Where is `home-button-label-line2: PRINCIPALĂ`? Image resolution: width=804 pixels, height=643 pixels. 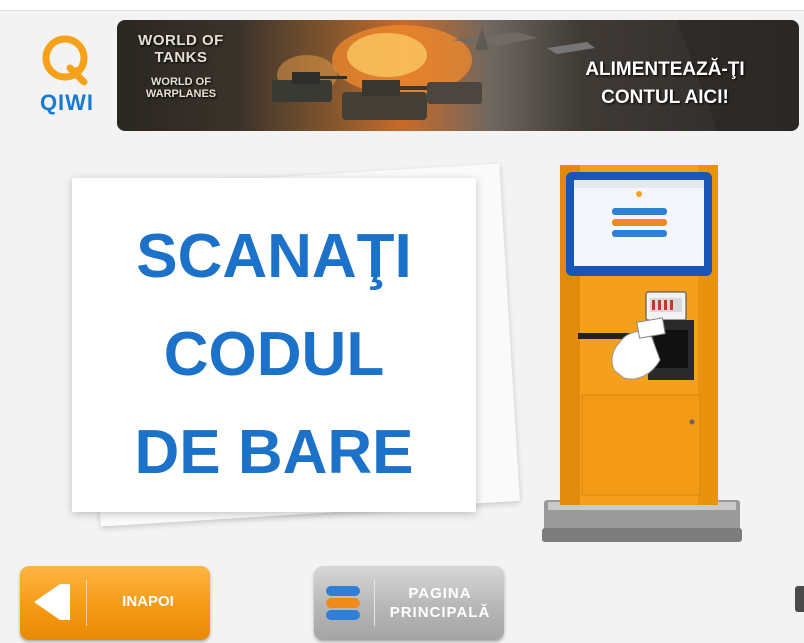
home-button-label-line2: PRINCIPALĂ is located at coordinates (440, 612).